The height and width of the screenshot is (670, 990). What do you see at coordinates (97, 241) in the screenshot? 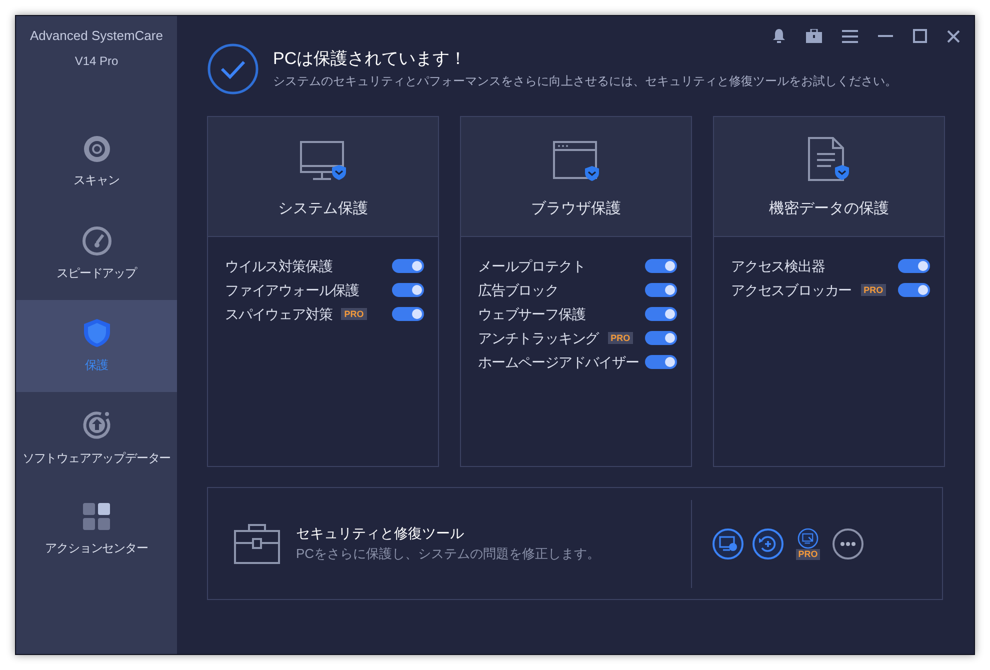
I see `speedometer-icon` at bounding box center [97, 241].